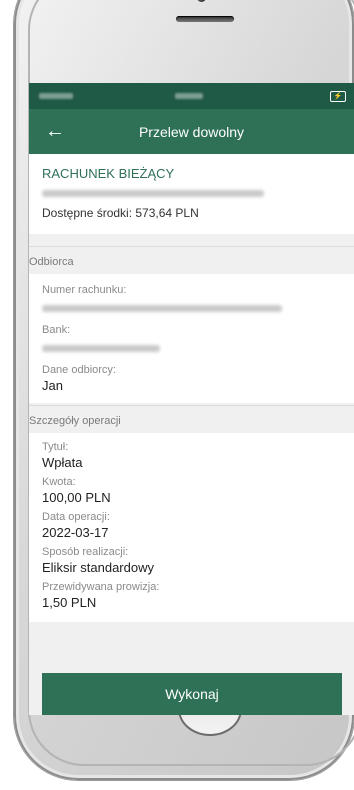  Describe the element at coordinates (153, 193) in the screenshot. I see `account-number-blurred` at that location.